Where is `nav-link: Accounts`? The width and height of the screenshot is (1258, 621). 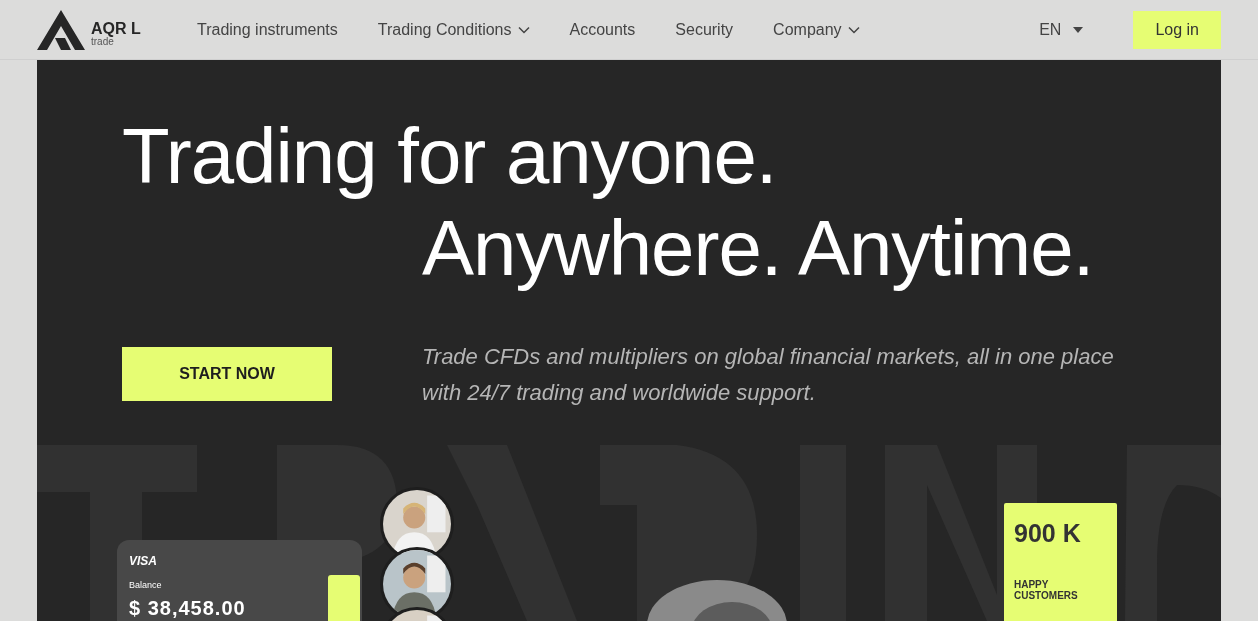 nav-link: Accounts is located at coordinates (602, 29).